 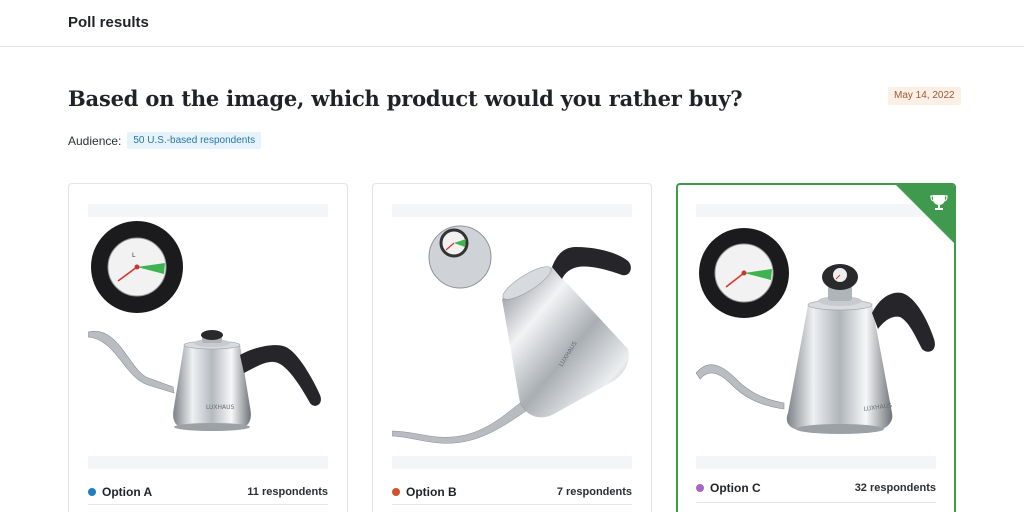 I want to click on brand-text-a: LUXHAUS, so click(x=220, y=407).